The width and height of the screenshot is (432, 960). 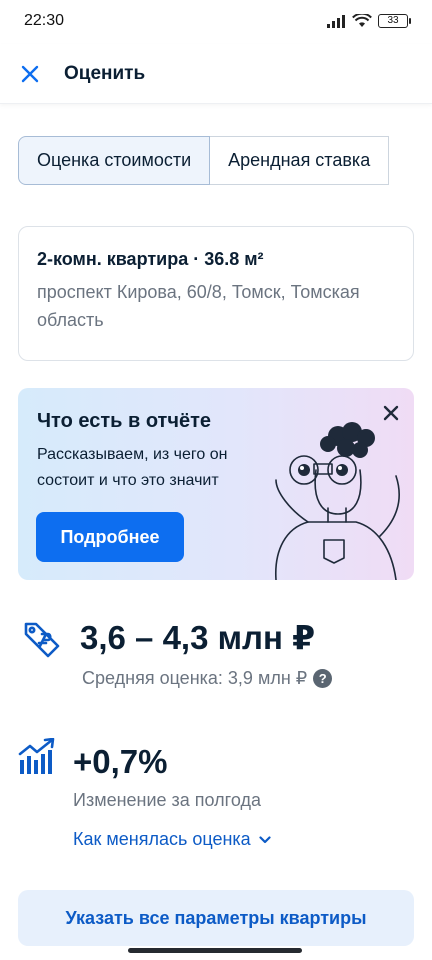 What do you see at coordinates (336, 21) in the screenshot?
I see `signal-icon` at bounding box center [336, 21].